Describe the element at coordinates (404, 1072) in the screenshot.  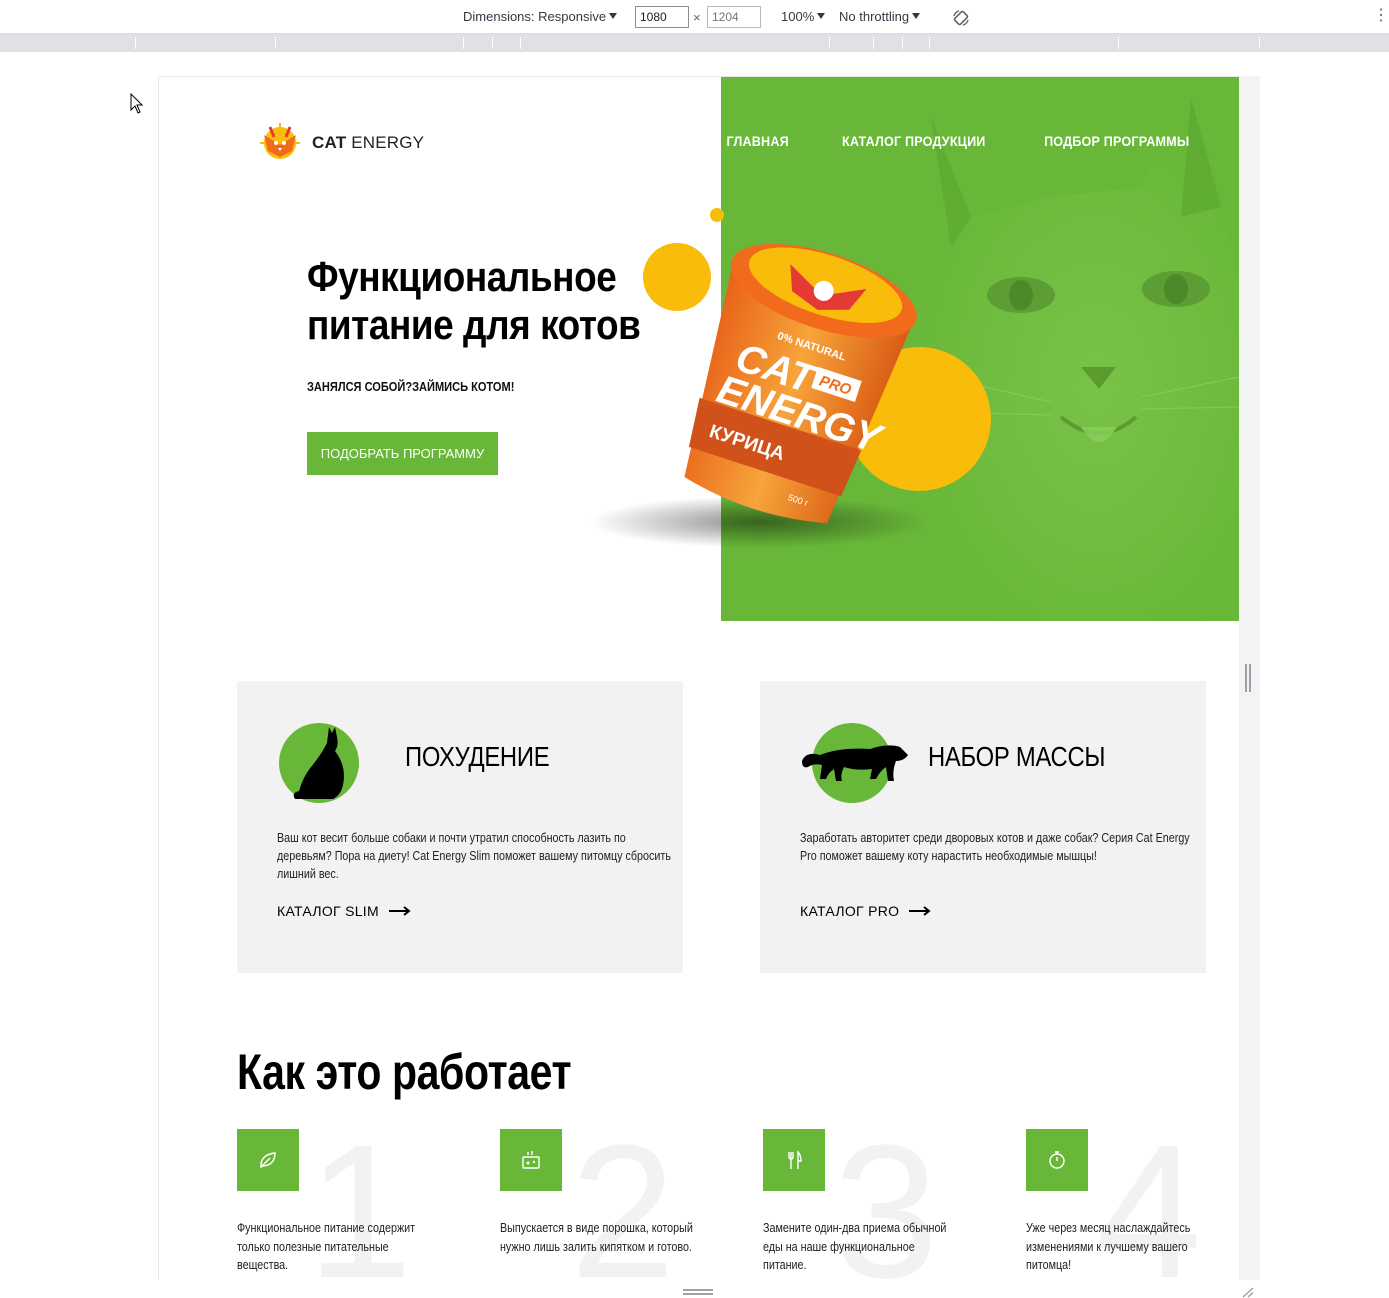
I see `how-it-works-title: Как это работает` at that location.